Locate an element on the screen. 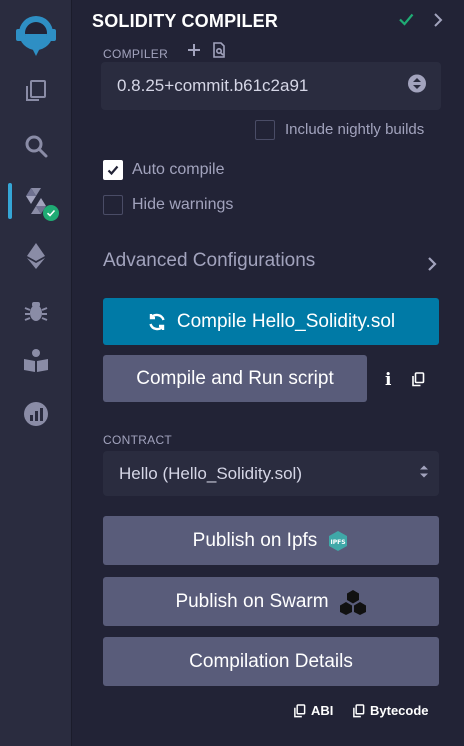 The image size is (464, 746). hide-warnings-label: Hide warnings is located at coordinates (183, 204).